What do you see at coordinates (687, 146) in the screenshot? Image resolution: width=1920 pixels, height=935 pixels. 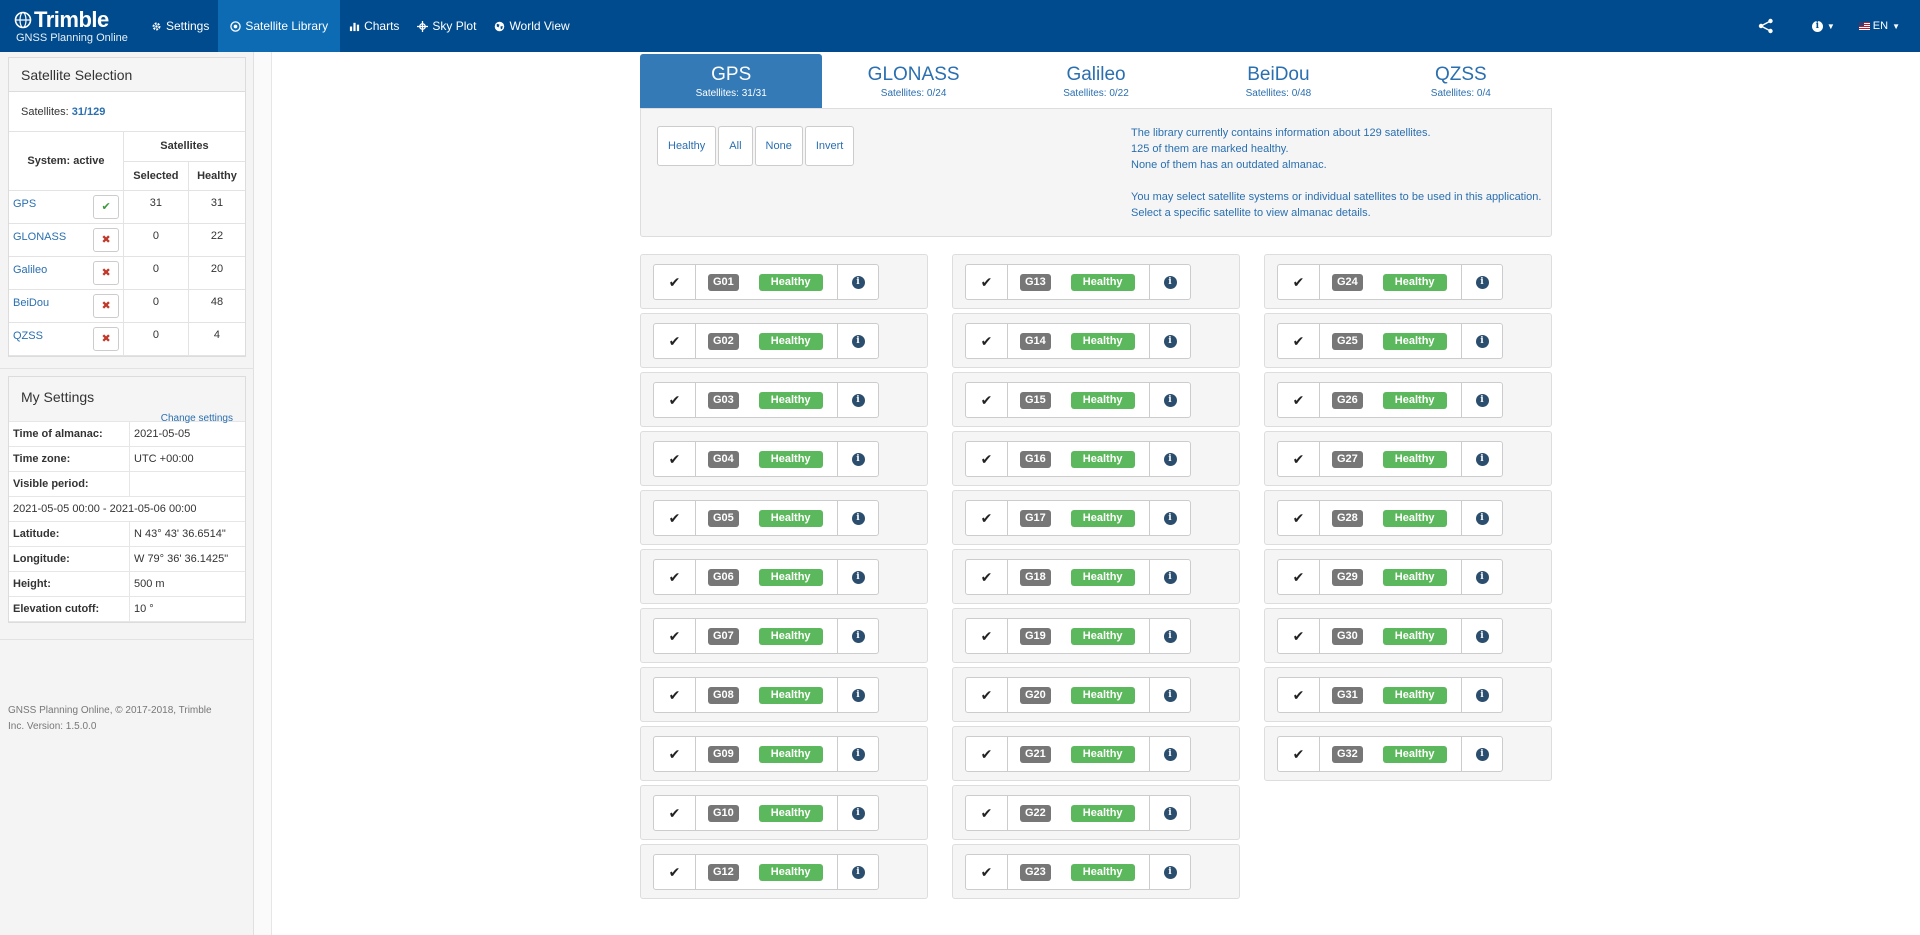 I see `filter-healthy-button: Healthy` at bounding box center [687, 146].